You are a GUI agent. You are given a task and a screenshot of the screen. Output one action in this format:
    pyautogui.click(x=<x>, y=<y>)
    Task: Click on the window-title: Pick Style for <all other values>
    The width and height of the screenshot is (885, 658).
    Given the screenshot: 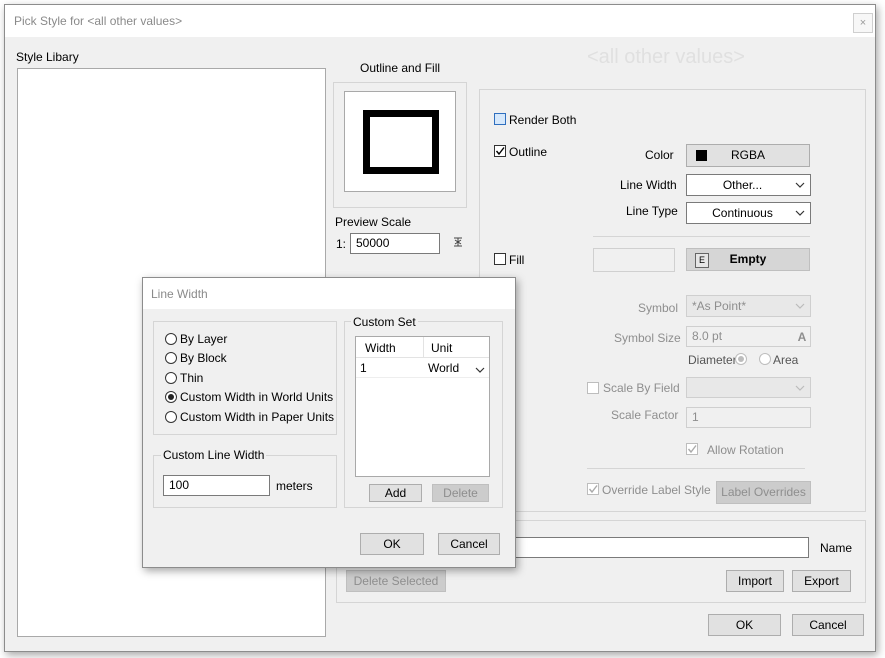 What is the action you would take?
    pyautogui.click(x=98, y=21)
    